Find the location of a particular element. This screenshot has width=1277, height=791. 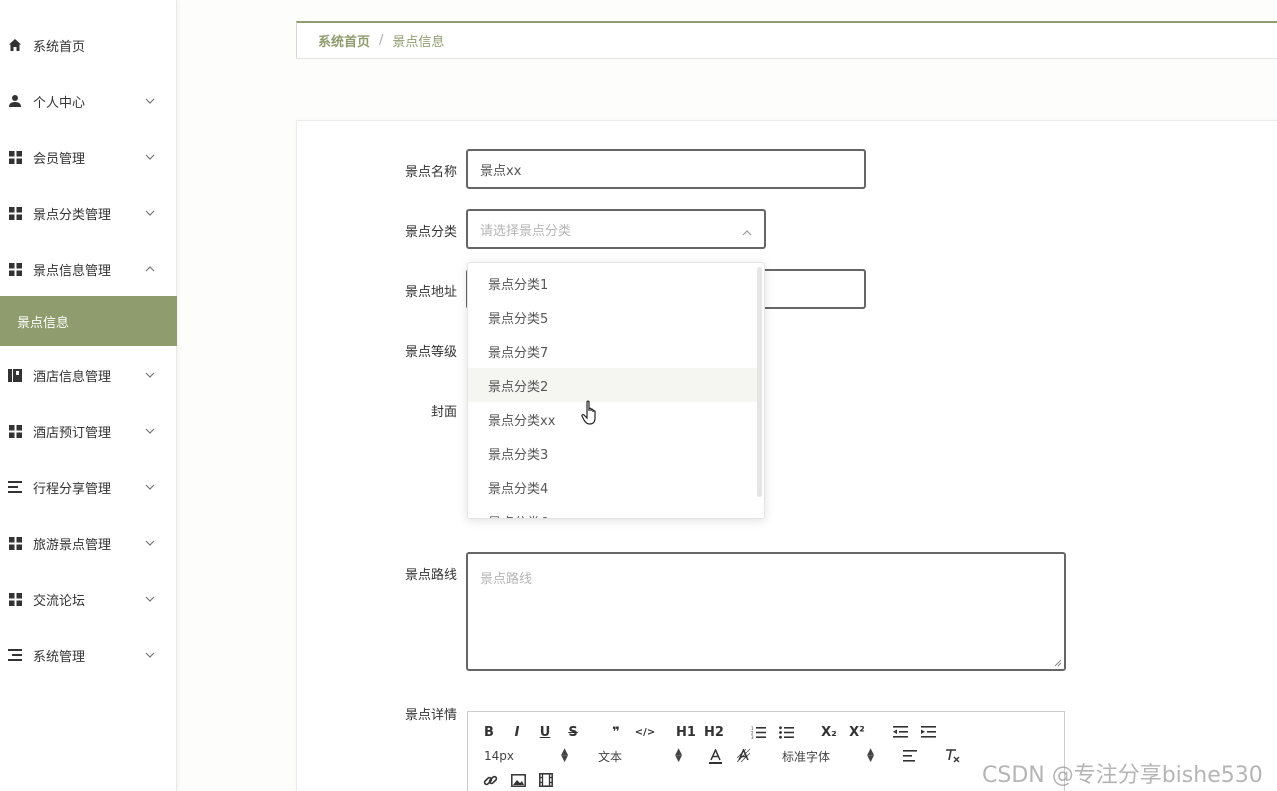

sidebar-item-home: 系统首页 is located at coordinates (88, 45).